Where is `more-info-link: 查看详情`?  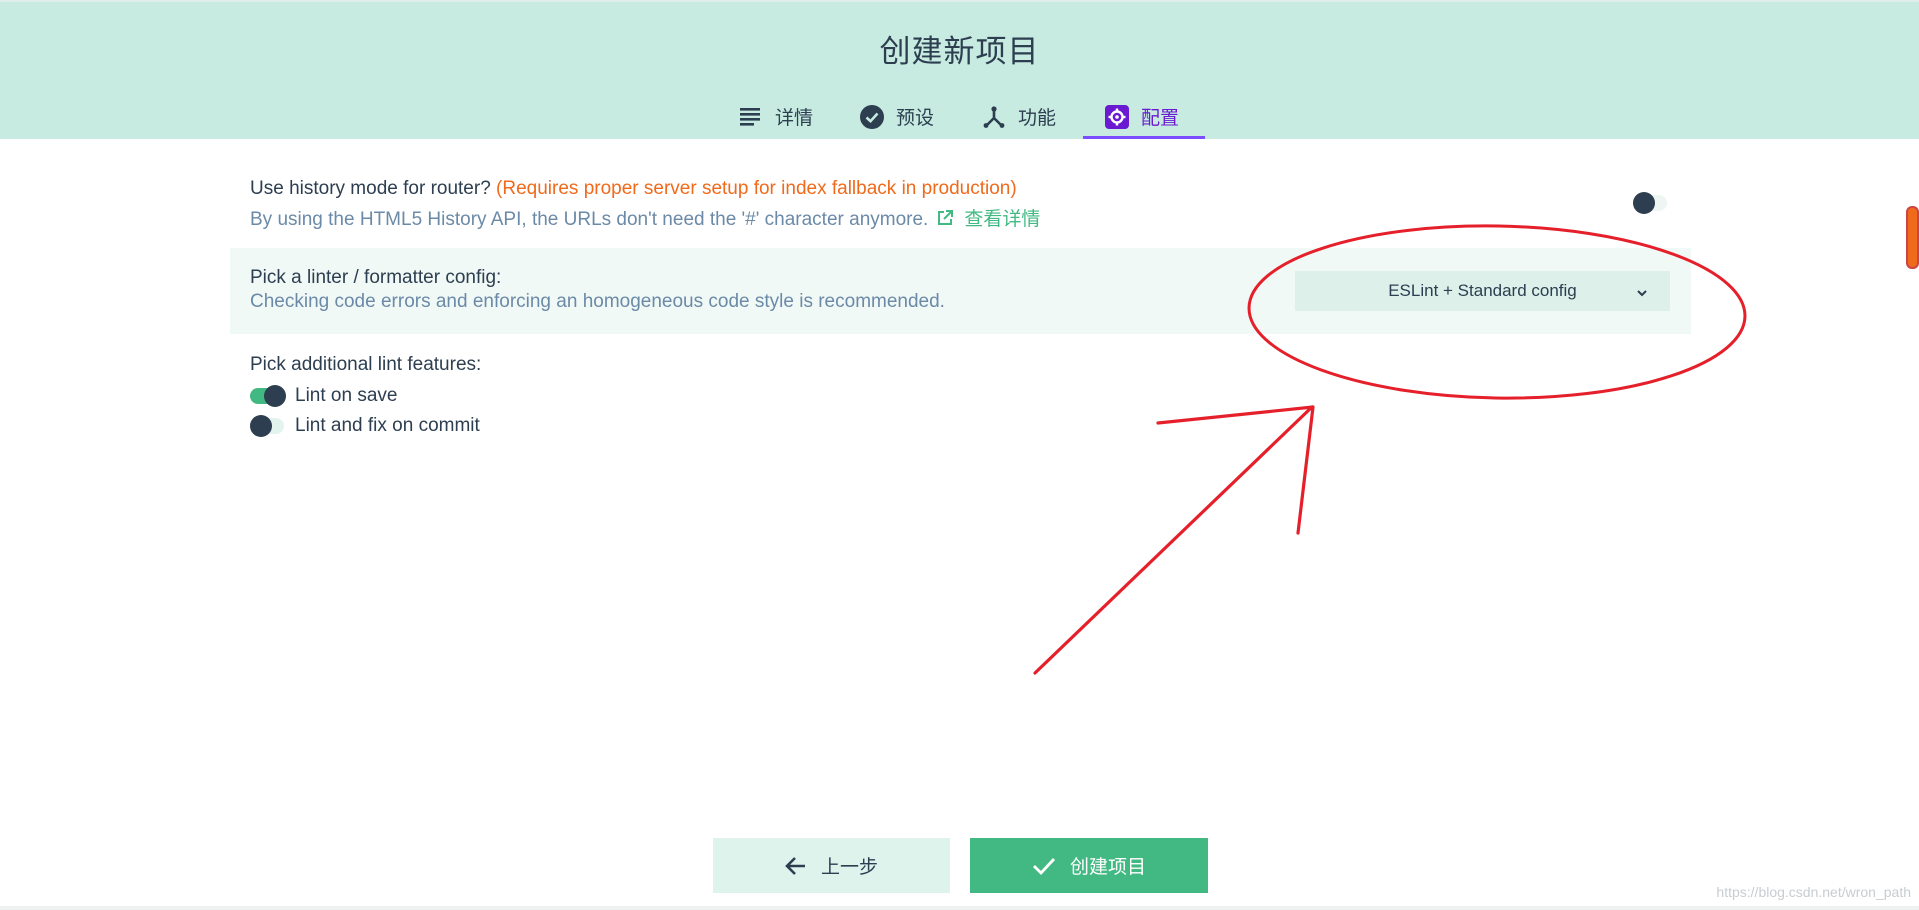 more-info-link: 查看详情 is located at coordinates (1002, 219).